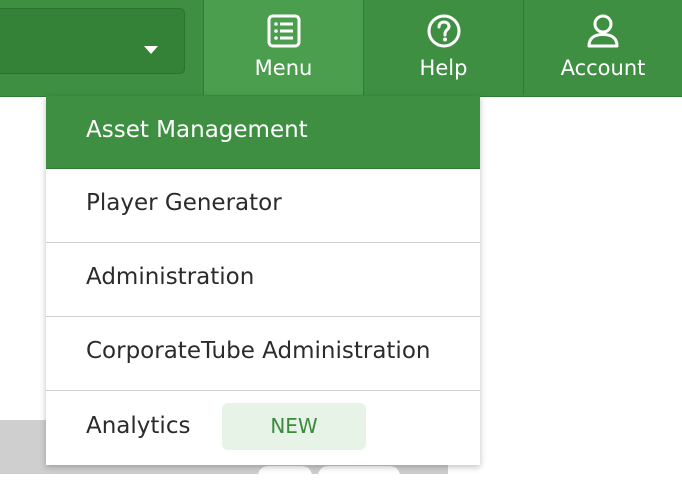  I want to click on context-select, so click(92, 41).